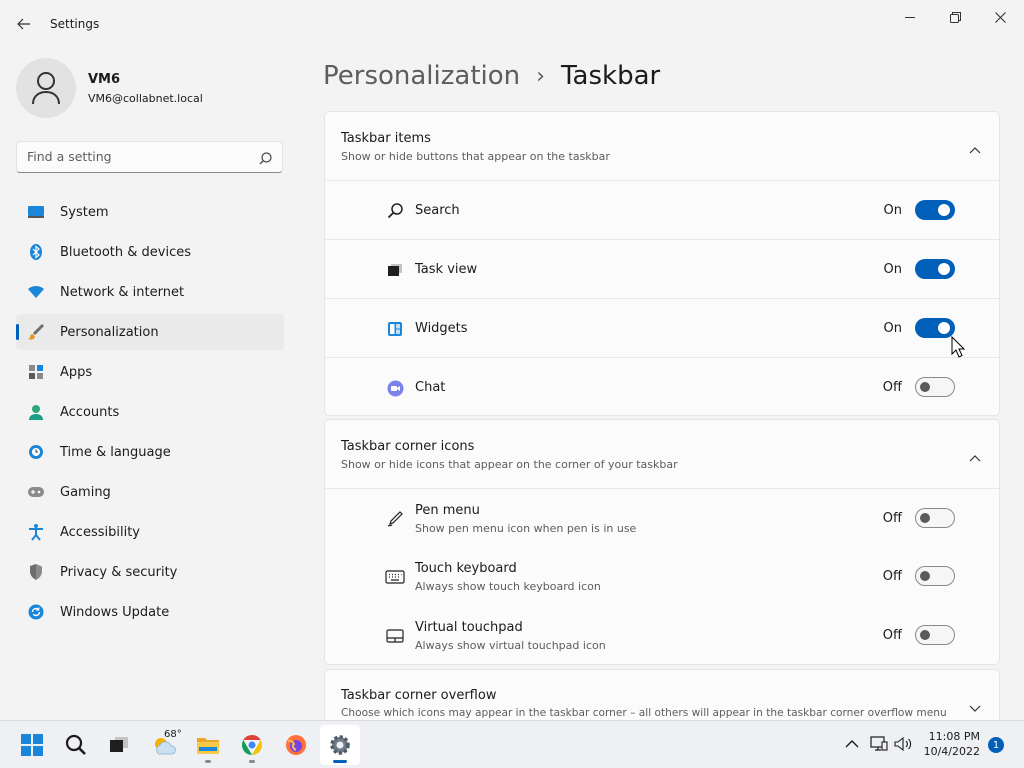 This screenshot has width=1024, height=768. Describe the element at coordinates (150, 492) in the screenshot. I see `sidebar-item-gaming: Gaming` at that location.